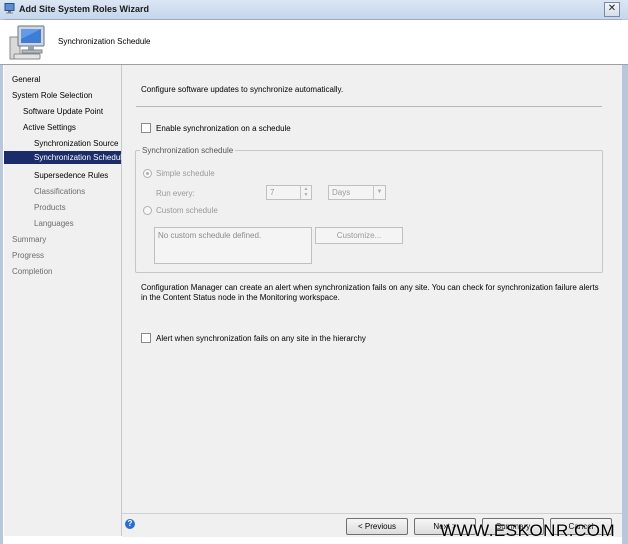  Describe the element at coordinates (341, 192) in the screenshot. I see `run-every-unit: Days` at that location.